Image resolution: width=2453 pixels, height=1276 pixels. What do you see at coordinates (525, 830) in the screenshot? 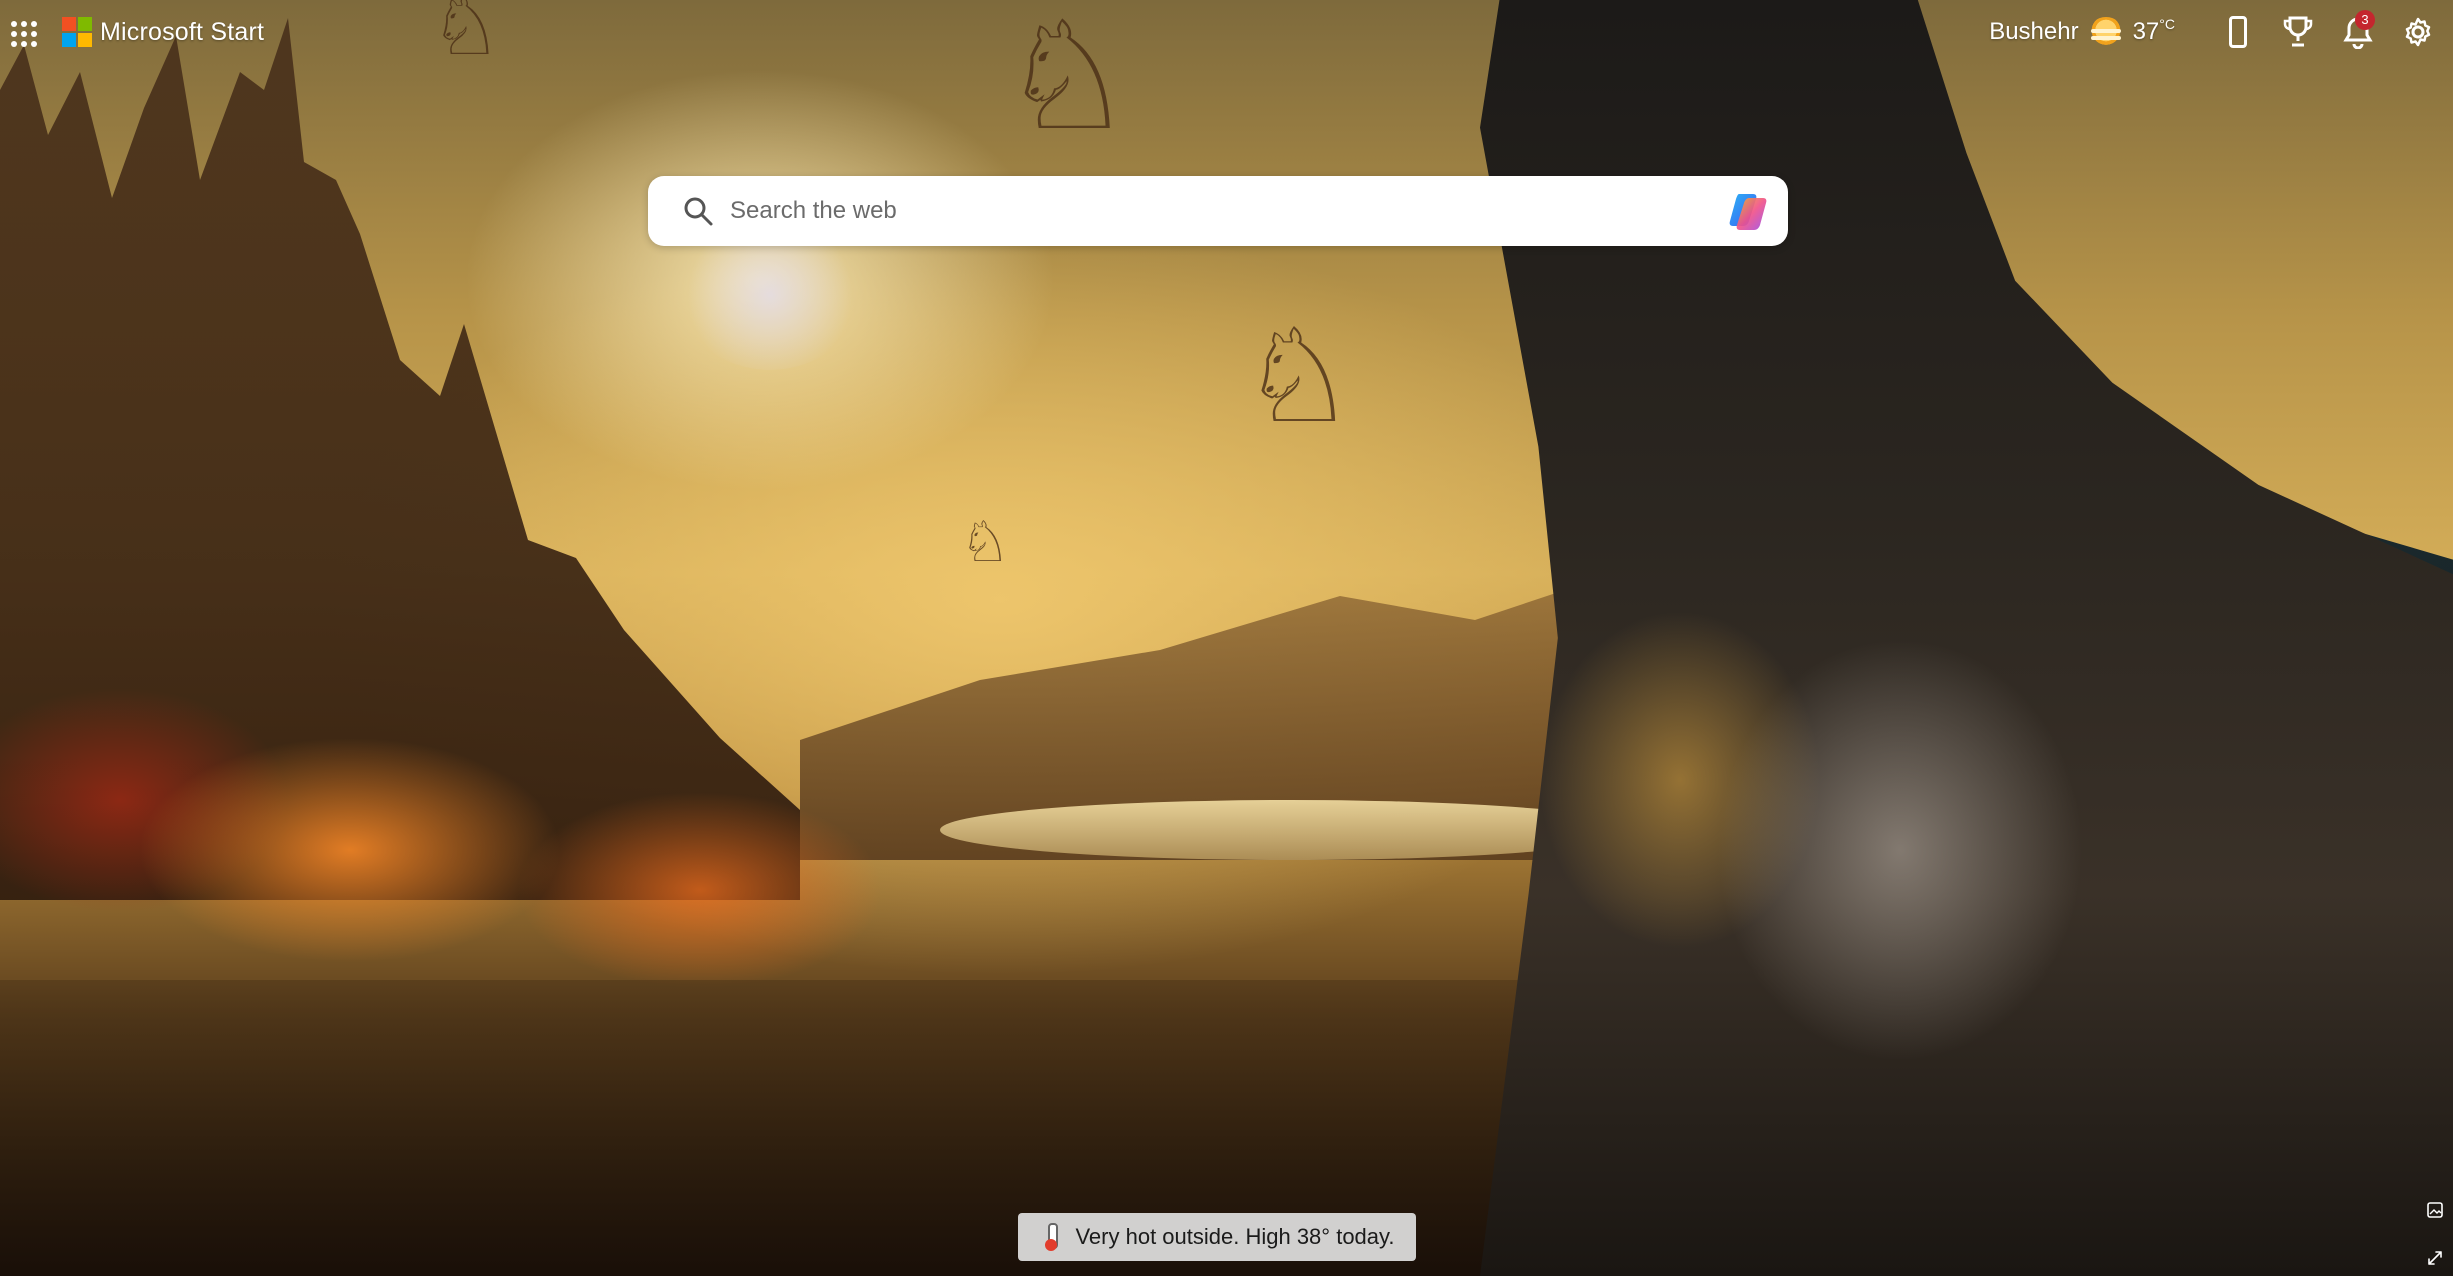
I see `burning-fields` at bounding box center [525, 830].